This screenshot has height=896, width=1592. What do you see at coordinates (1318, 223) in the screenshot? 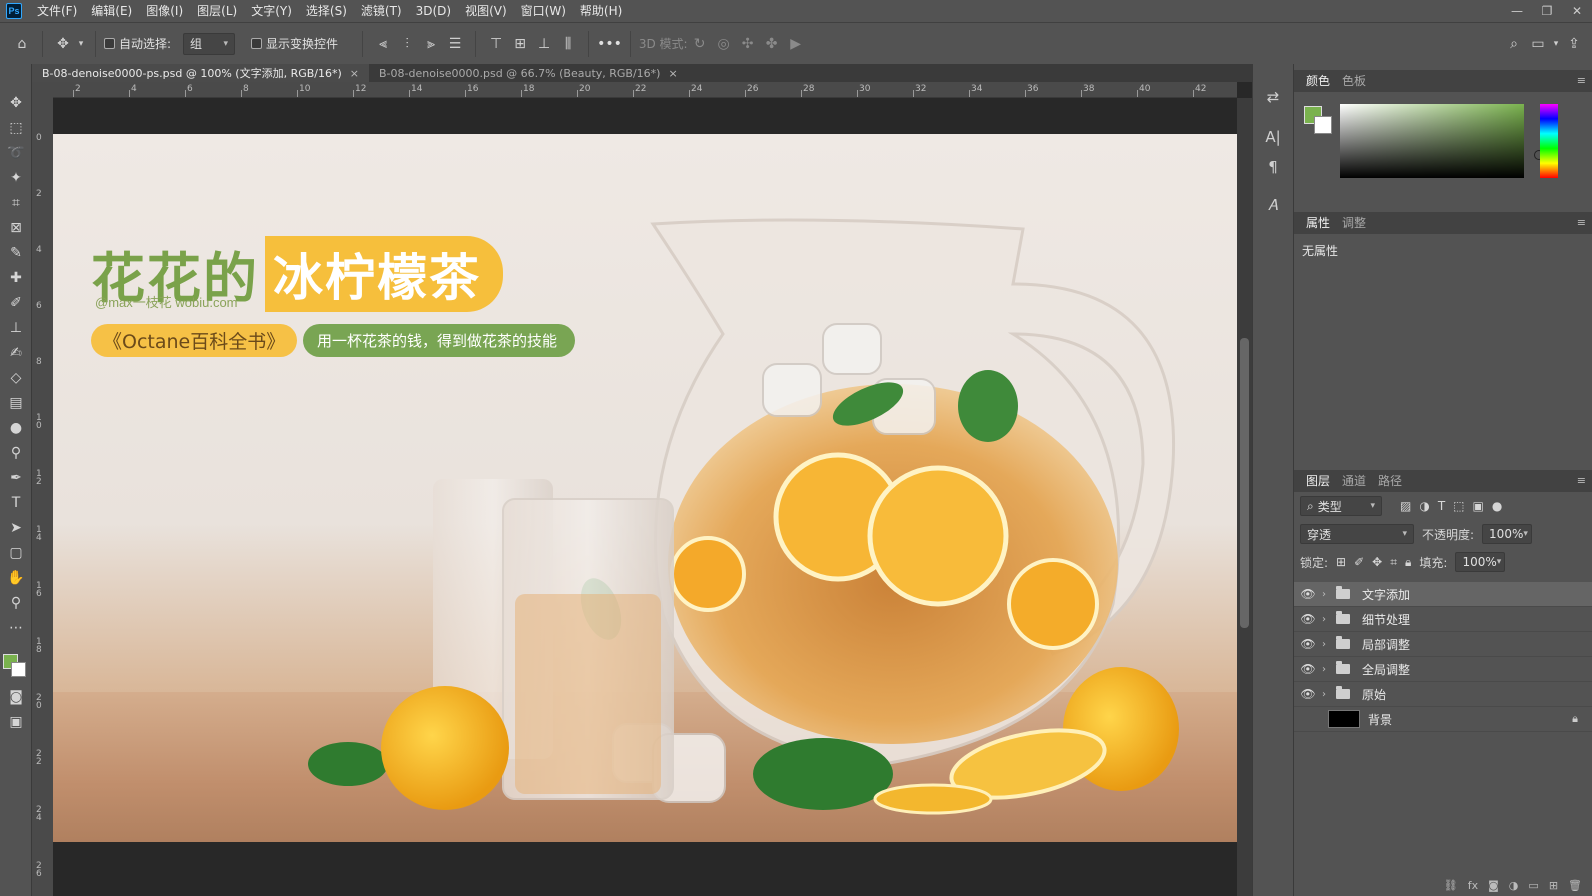
I see `tab-properties: 属性` at bounding box center [1318, 223].